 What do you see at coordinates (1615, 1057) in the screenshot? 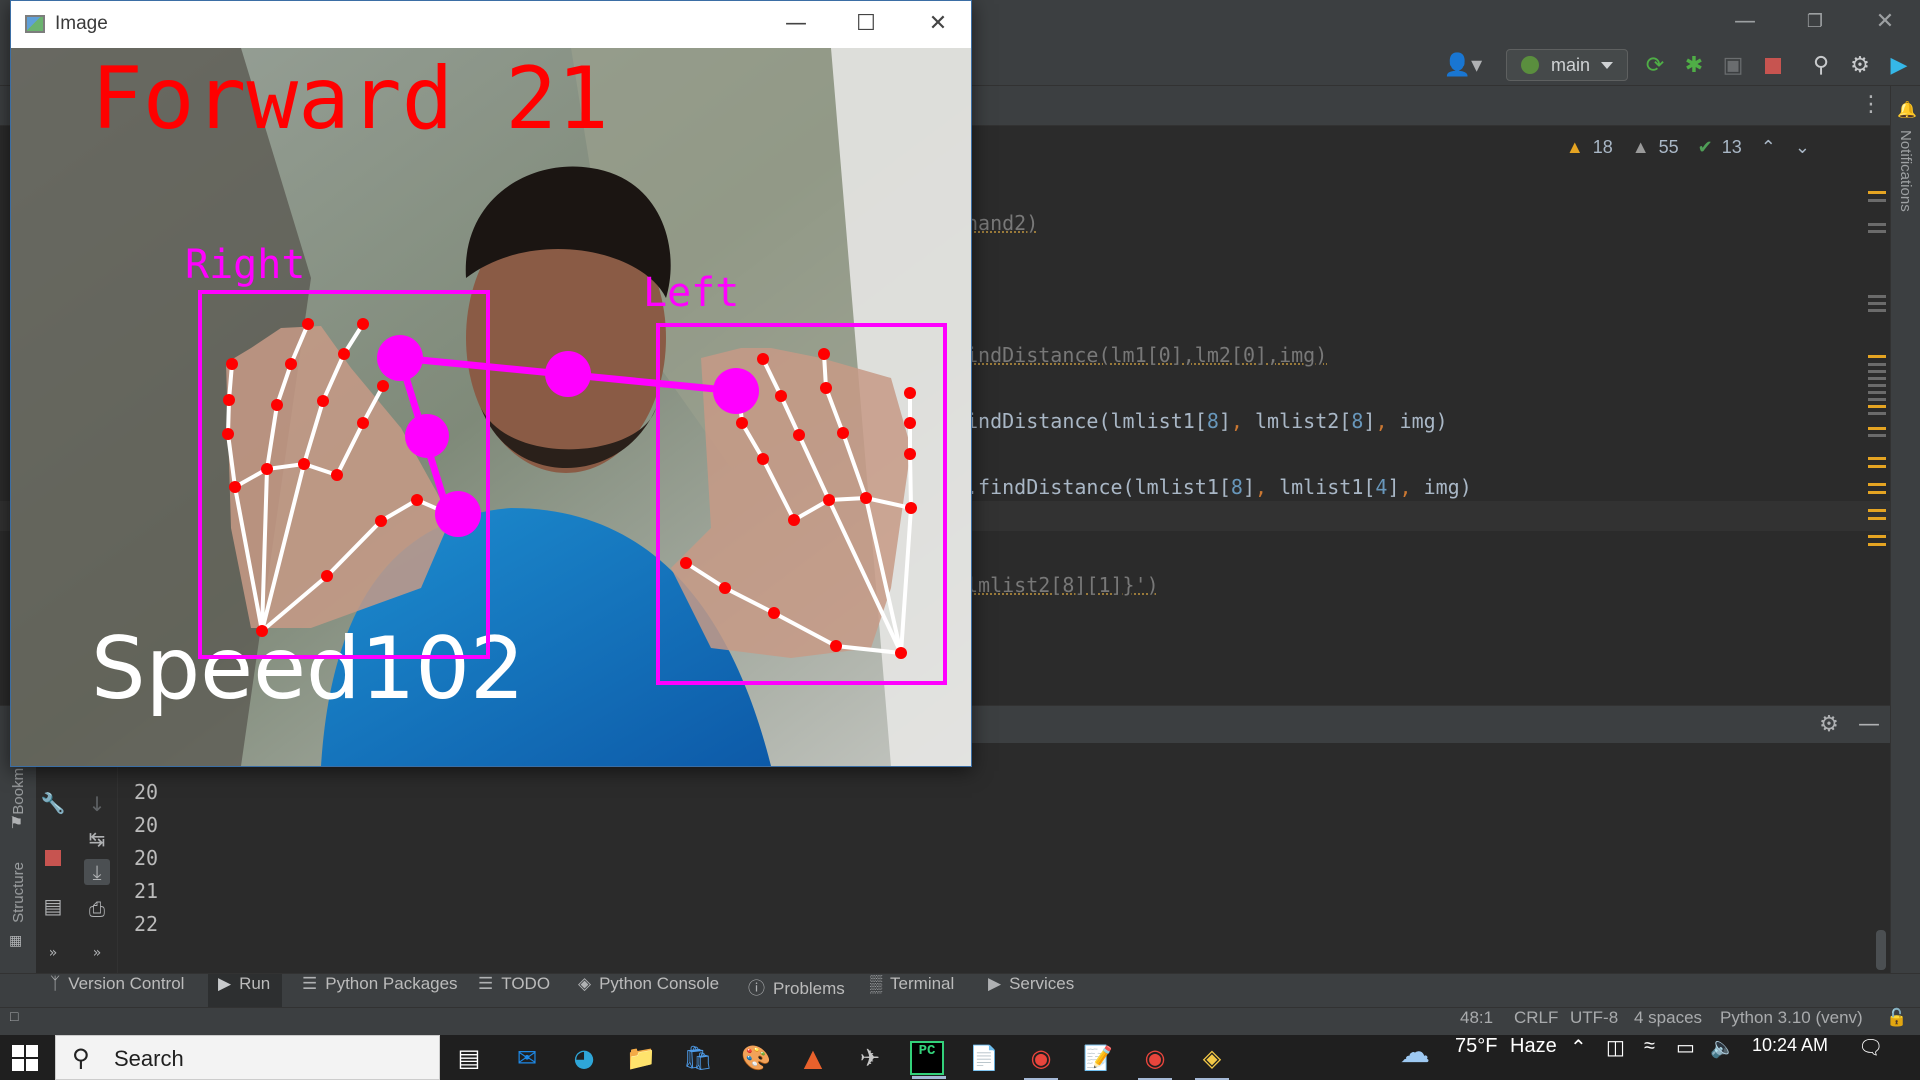
I see `meet-now-icon: ◫` at bounding box center [1615, 1057].